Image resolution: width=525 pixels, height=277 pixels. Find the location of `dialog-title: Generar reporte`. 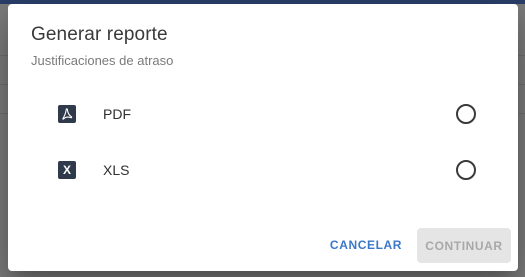

dialog-title: Generar reporte is located at coordinates (99, 34).